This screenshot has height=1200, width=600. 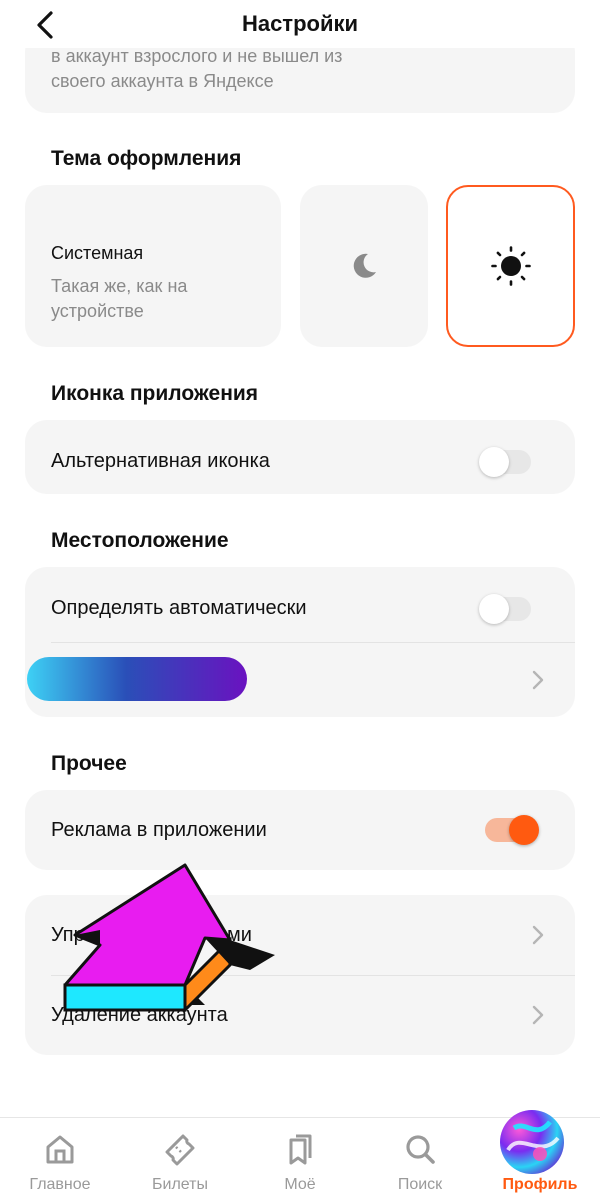 I want to click on city-row, so click(x=300, y=680).